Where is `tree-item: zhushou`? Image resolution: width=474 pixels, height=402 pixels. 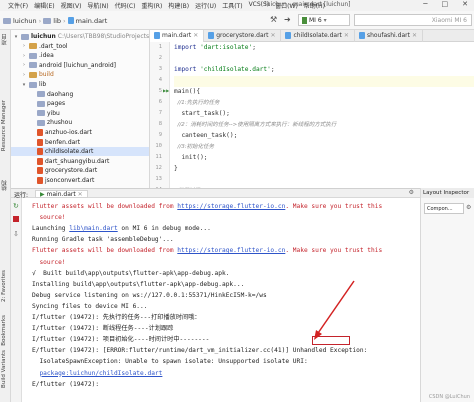
tree-item: zhushou is located at coordinates (50, 122).